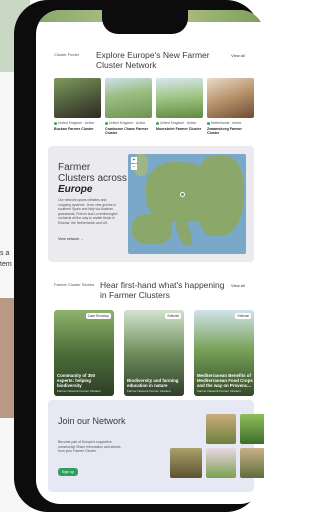 The image size is (320, 512). Describe the element at coordinates (145, 21) in the screenshot. I see `phone-notch` at that location.